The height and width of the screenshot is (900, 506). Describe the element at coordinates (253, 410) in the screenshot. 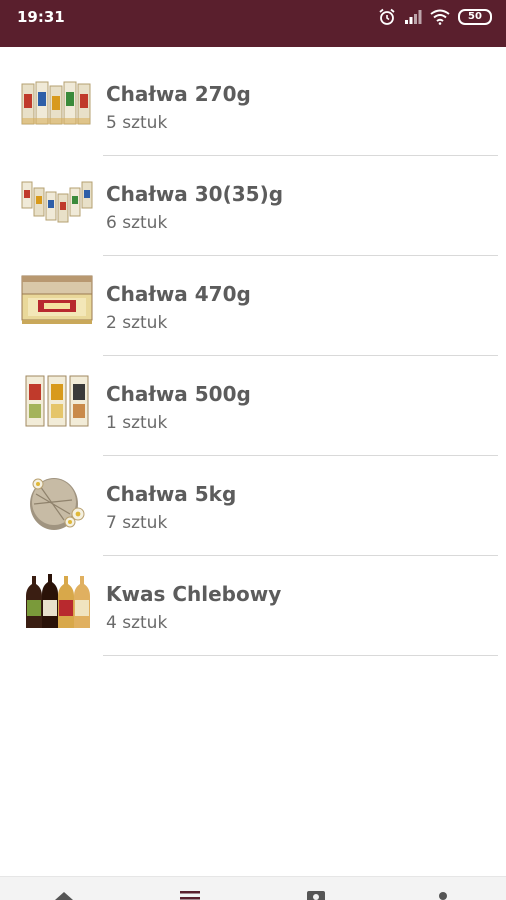

I see `list-item: Chałwa 500g 1 sztuk` at that location.